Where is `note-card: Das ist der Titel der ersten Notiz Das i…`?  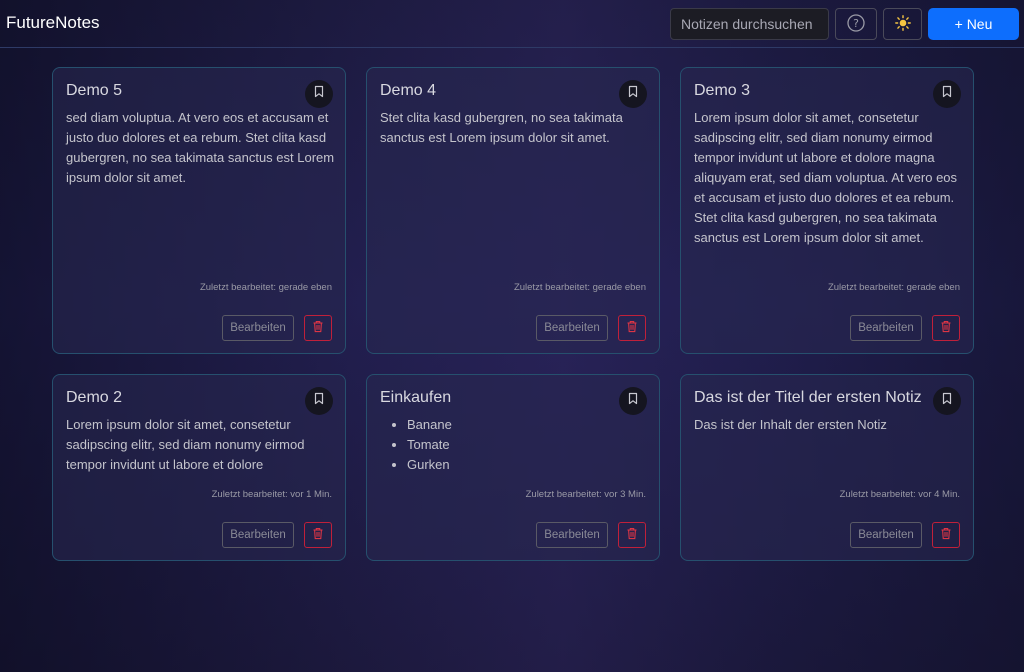
note-card: Das ist der Titel der ersten Notiz Das i… is located at coordinates (827, 467).